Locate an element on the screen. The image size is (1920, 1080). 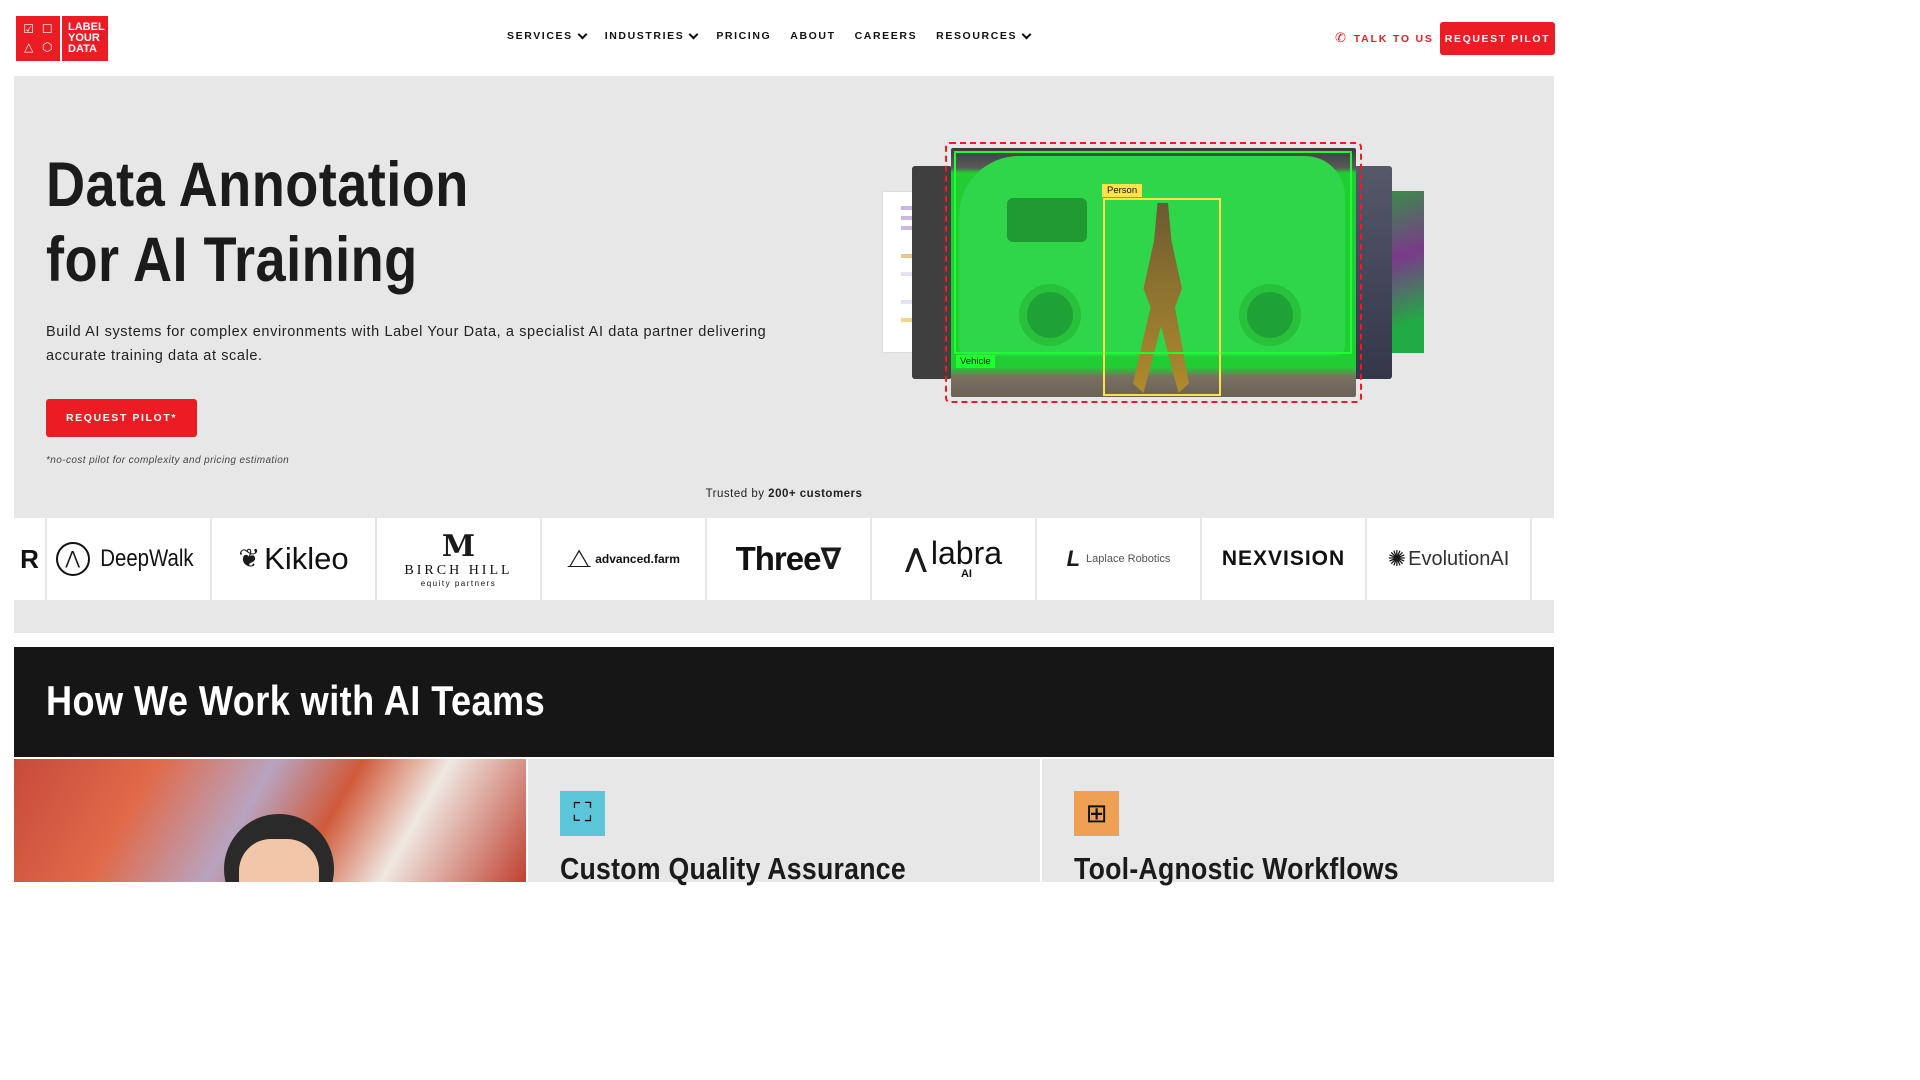
team-member-photo is located at coordinates (270, 820).